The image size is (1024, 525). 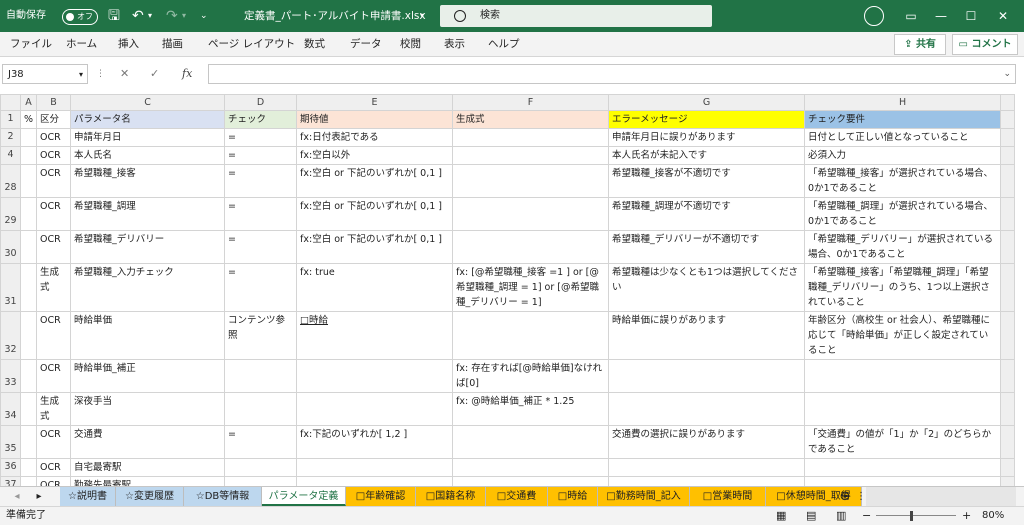 I want to click on cell-E: fx:空白 or 下記のいずれか[ 0,1 ], so click(x=375, y=181).